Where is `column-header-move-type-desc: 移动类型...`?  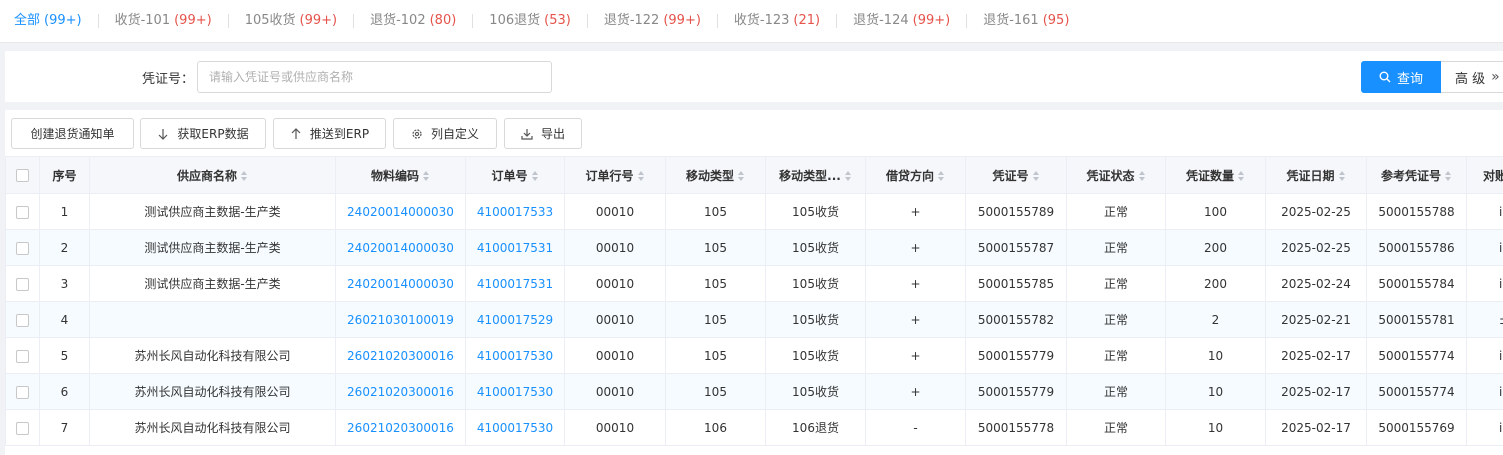 column-header-move-type-desc: 移动类型... is located at coordinates (815, 175).